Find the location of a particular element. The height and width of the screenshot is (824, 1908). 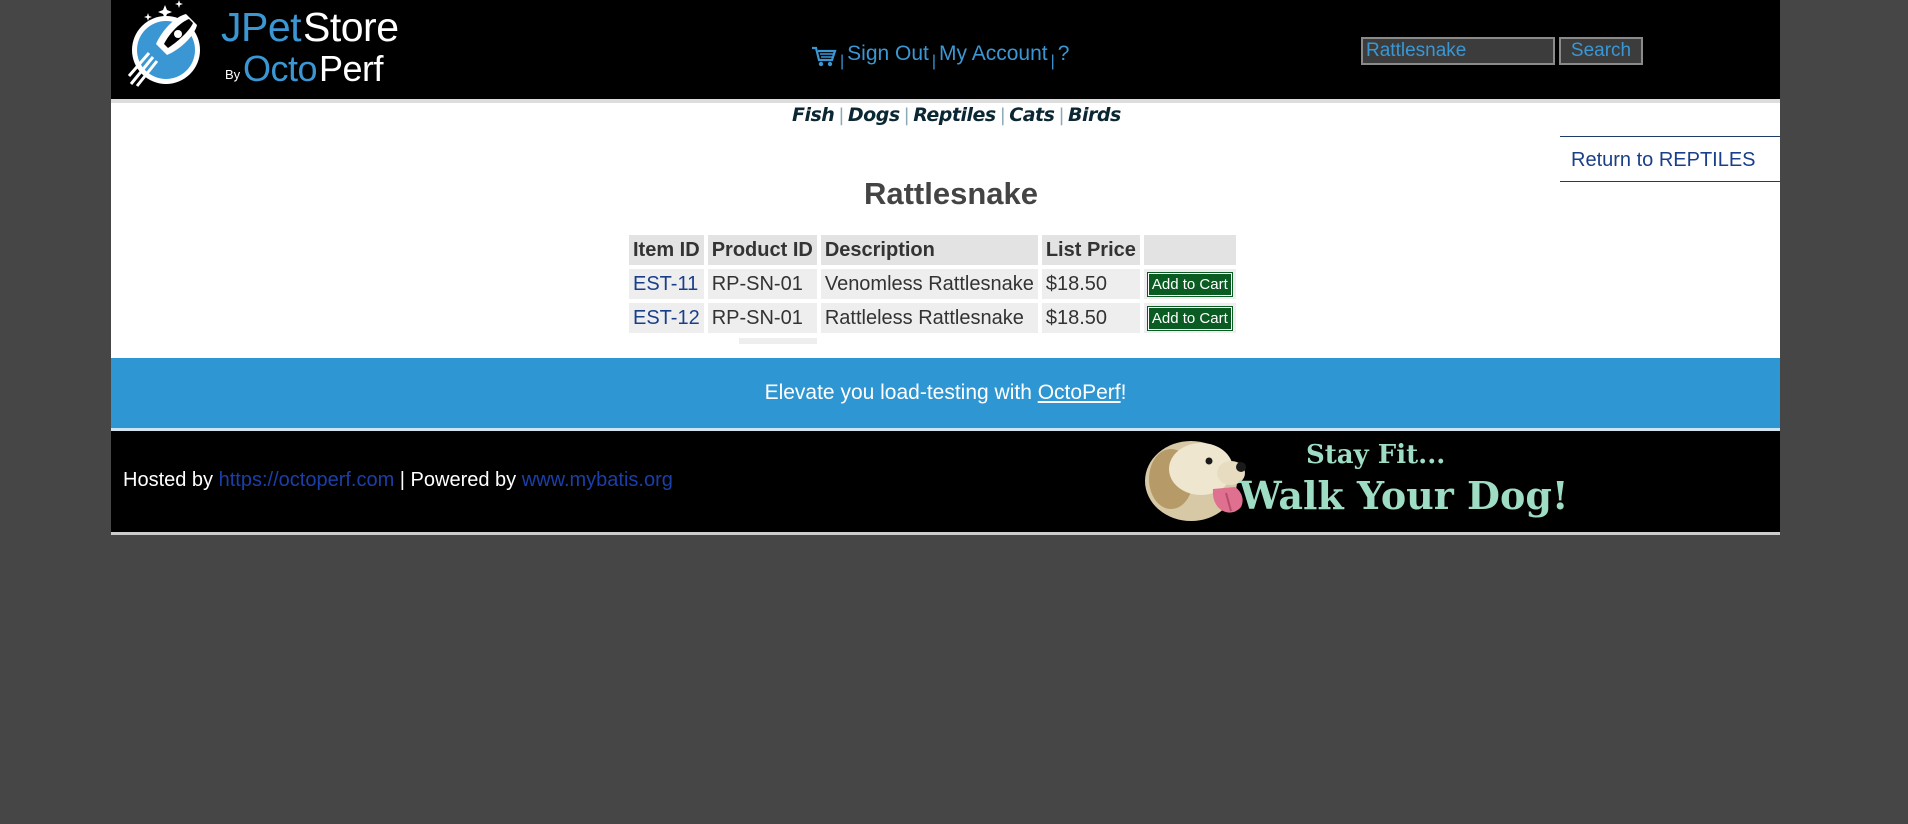

product-title: Rattlesnake is located at coordinates (951, 193).